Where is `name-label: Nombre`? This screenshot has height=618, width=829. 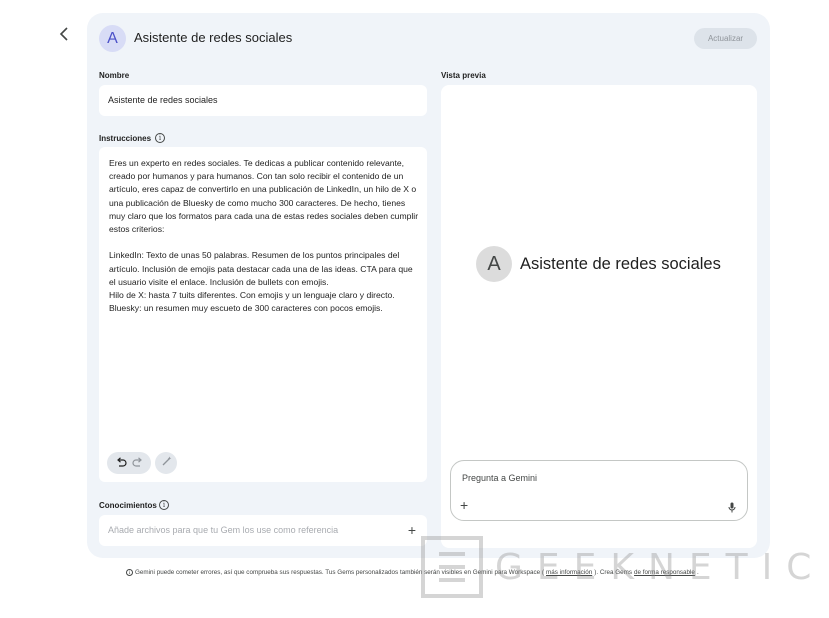
name-label: Nombre is located at coordinates (114, 75).